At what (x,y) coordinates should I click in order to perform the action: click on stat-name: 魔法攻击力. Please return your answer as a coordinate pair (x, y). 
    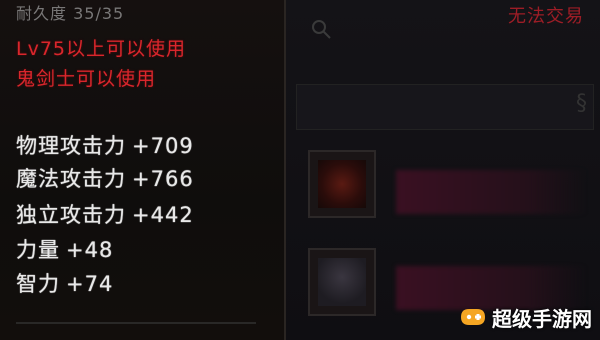
    Looking at the image, I should click on (71, 179).